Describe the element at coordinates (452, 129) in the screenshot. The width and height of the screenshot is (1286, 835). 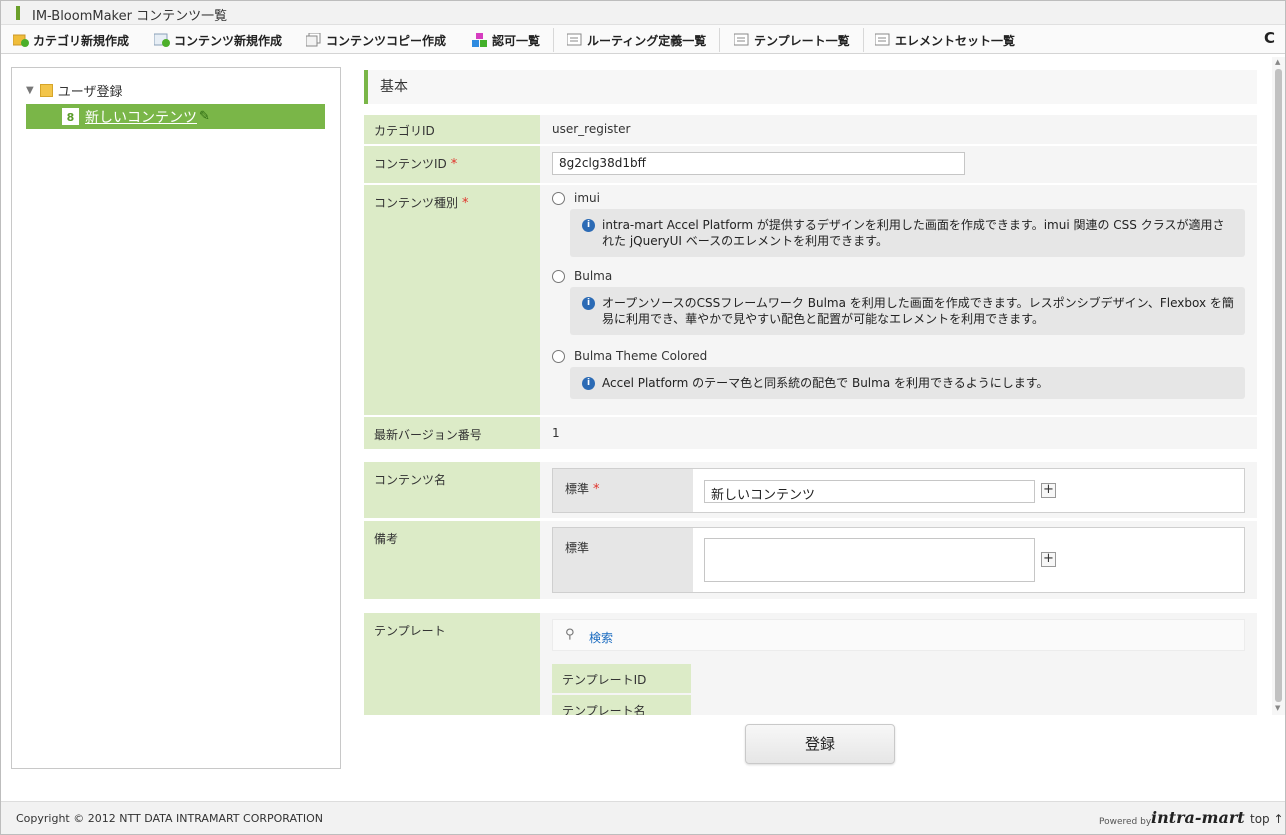
I see `category-id-label: カテゴリID` at that location.